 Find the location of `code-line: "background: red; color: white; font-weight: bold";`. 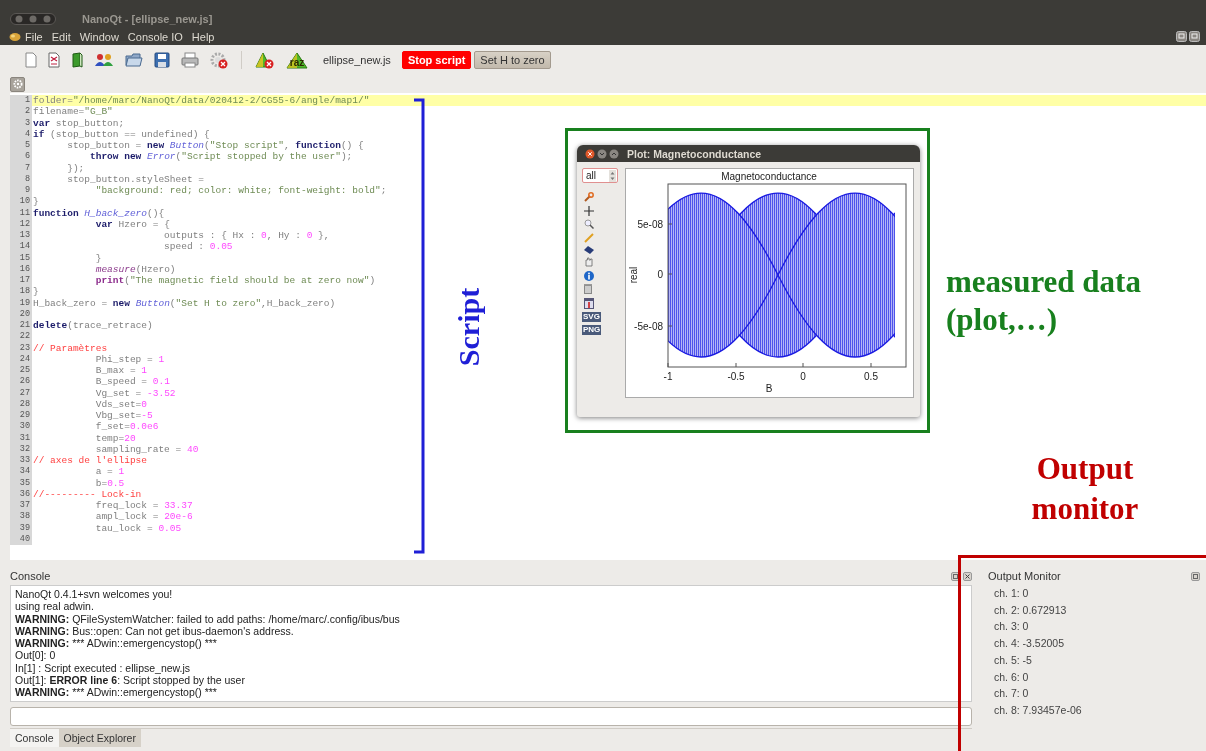

code-line: "background: red; color: white; font-weight: bold"; is located at coordinates (240, 191).